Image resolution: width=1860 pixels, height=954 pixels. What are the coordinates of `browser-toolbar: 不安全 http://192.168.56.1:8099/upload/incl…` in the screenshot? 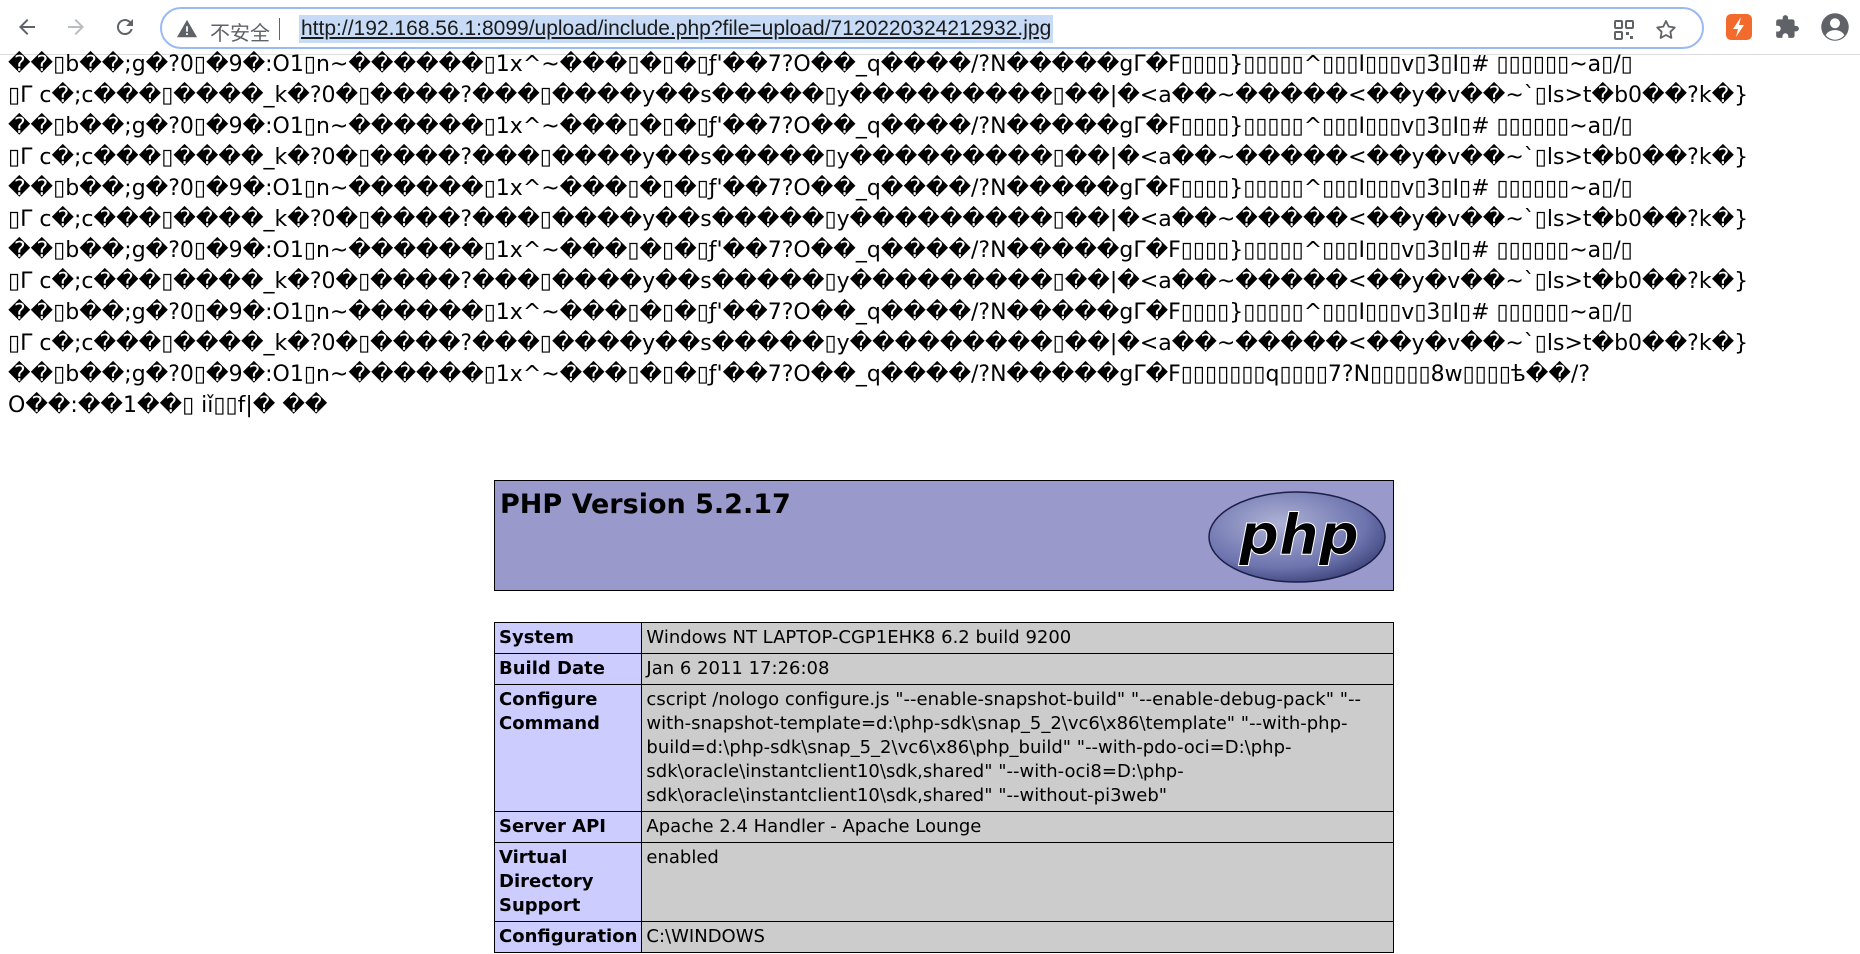 It's located at (930, 27).